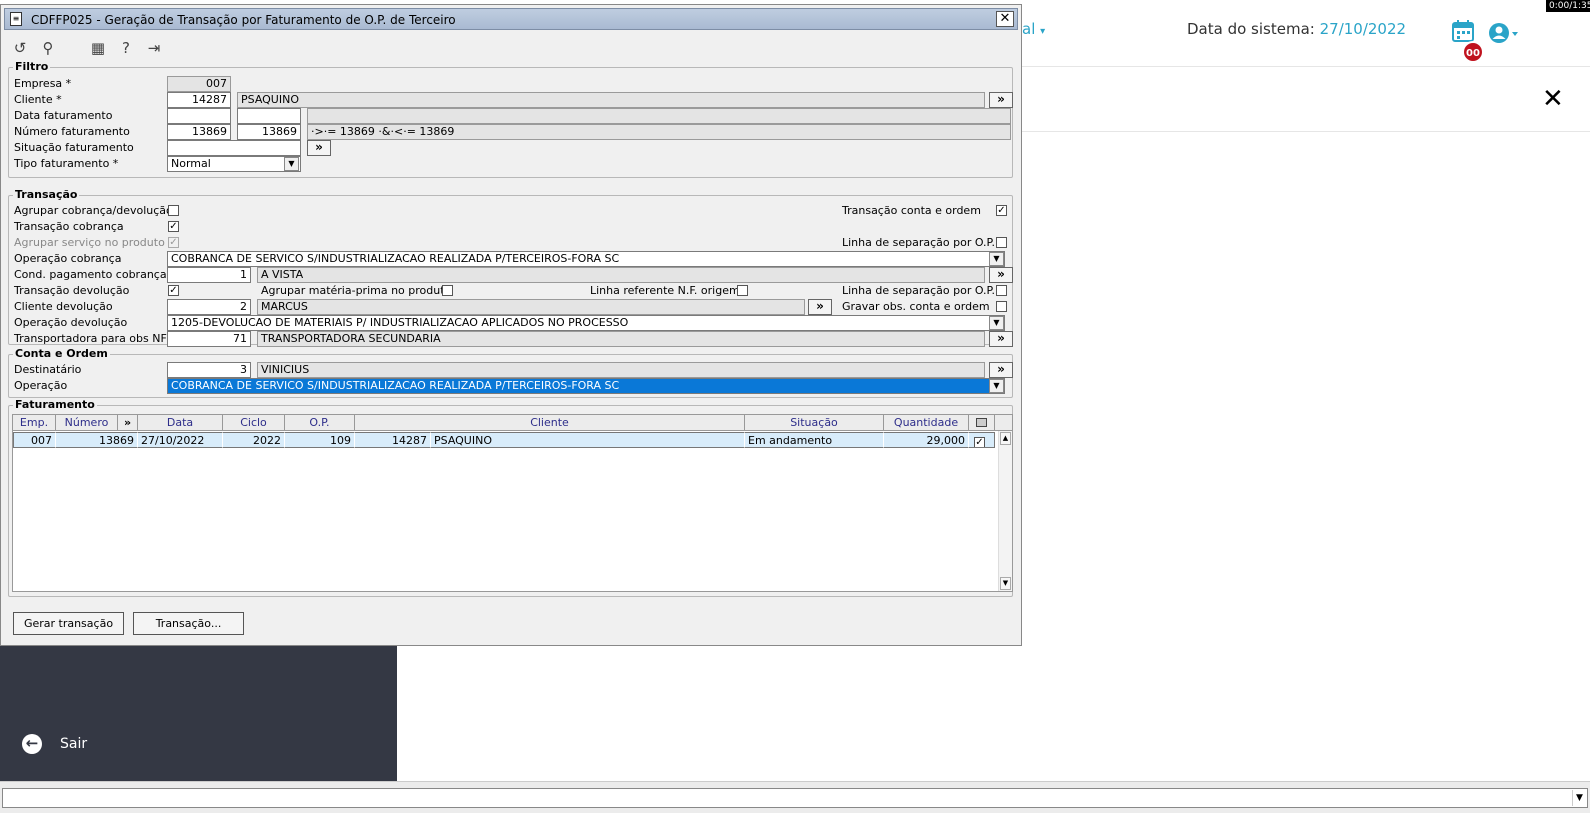  I want to click on column-header: Número, so click(87, 423).